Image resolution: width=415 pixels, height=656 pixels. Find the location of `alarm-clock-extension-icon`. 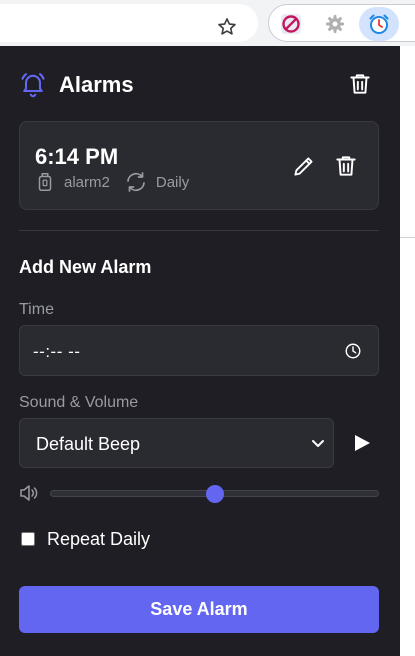

alarm-clock-extension-icon is located at coordinates (379, 24).